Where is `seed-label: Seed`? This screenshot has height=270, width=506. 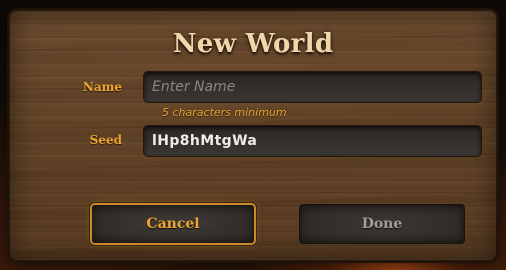
seed-label: Seed is located at coordinates (105, 140).